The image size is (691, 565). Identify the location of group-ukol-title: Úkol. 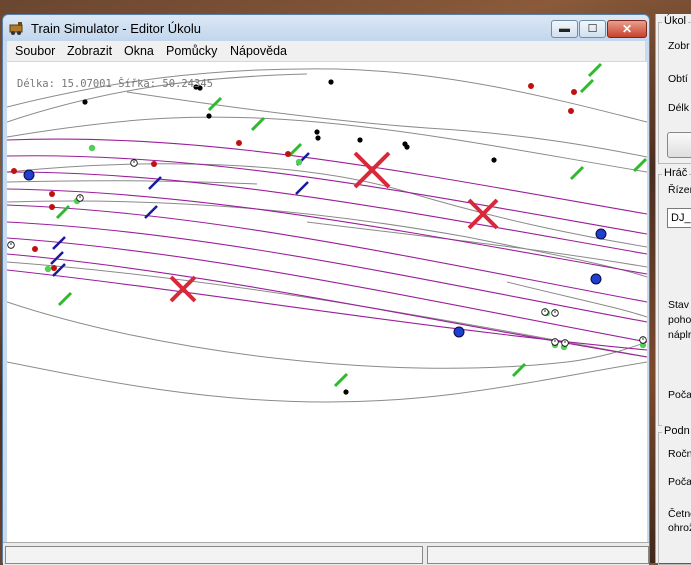
(675, 21).